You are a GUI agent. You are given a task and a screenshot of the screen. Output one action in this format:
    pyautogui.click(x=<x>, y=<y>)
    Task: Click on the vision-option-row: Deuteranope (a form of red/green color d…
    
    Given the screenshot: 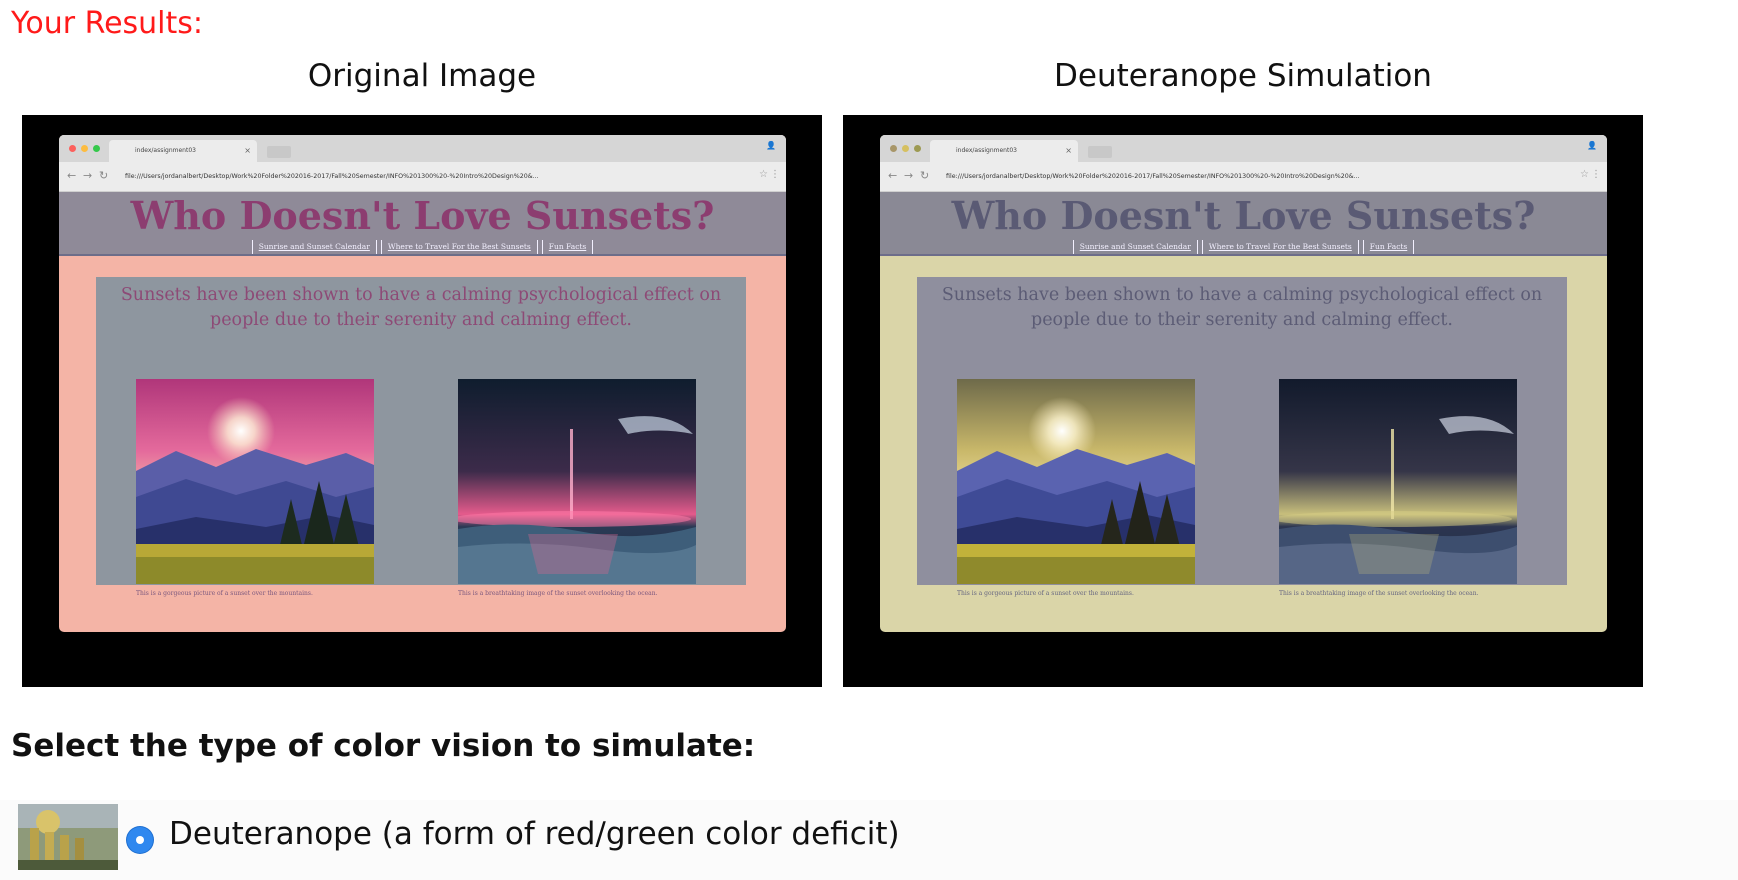 What is the action you would take?
    pyautogui.click(x=869, y=840)
    